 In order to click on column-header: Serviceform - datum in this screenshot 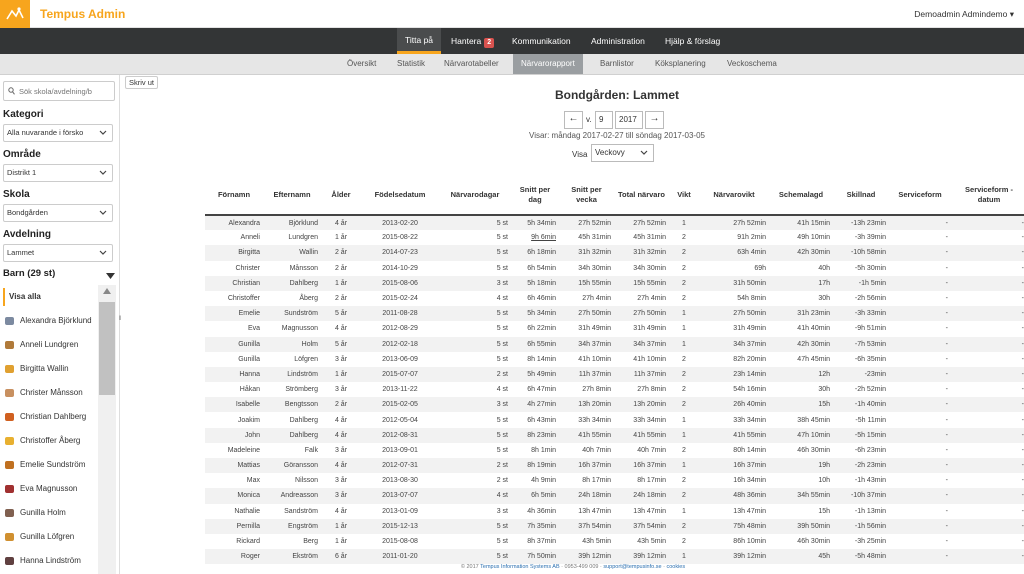, I will do `click(987, 195)`.